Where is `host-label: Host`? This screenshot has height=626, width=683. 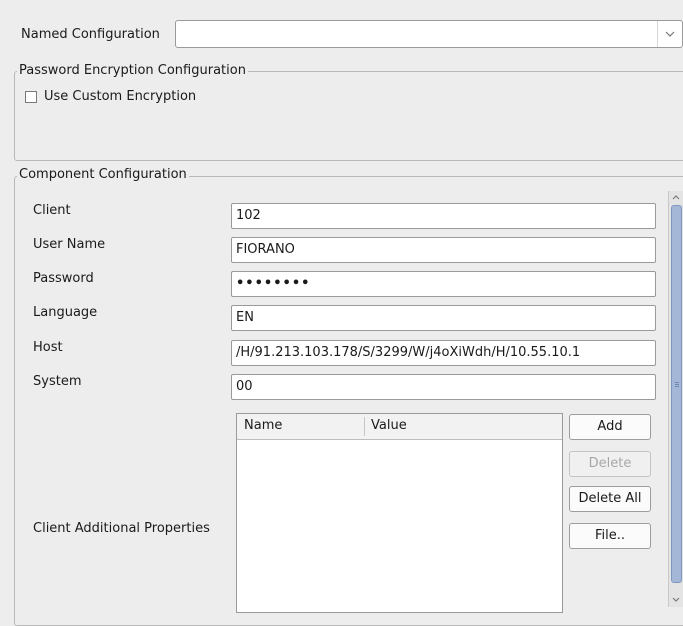
host-label: Host is located at coordinates (48, 347).